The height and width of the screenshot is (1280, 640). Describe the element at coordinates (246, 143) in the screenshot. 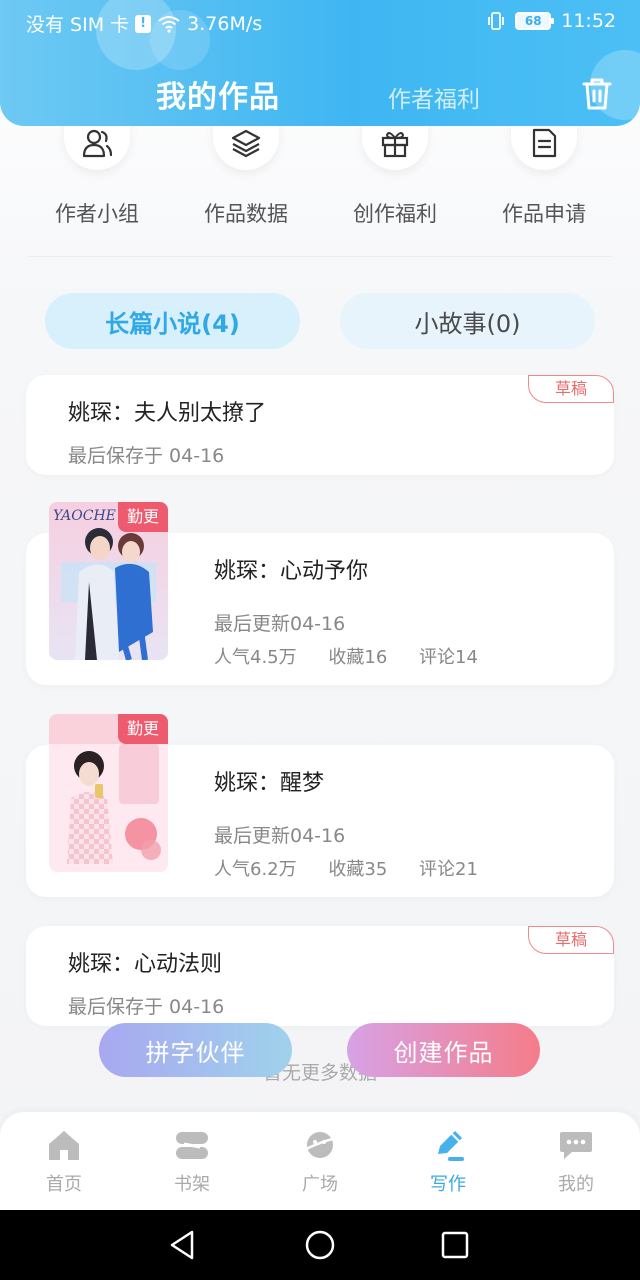

I see `layers-icon` at that location.